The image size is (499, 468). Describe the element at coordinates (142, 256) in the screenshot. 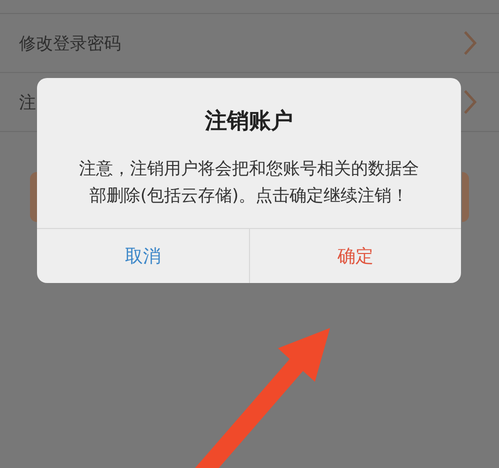

I see `cancel-button: 取消` at that location.